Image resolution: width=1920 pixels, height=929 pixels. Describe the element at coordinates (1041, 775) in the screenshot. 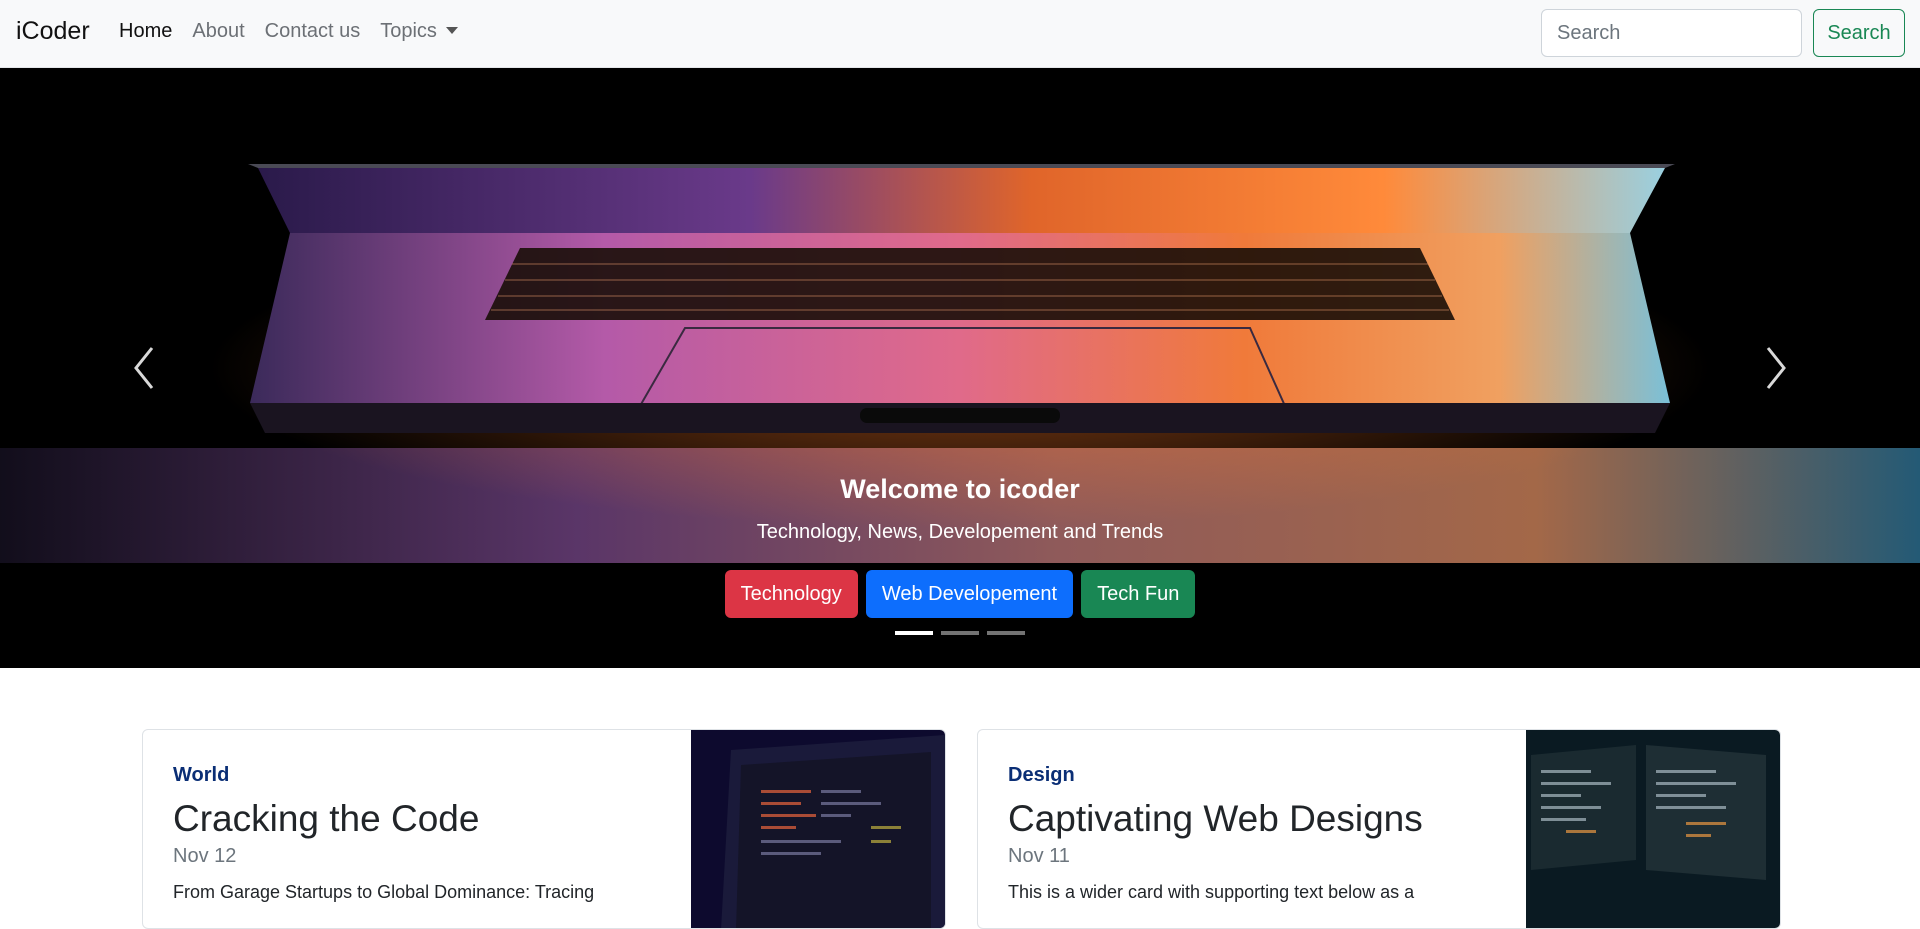

I see `card-category: Design` at that location.